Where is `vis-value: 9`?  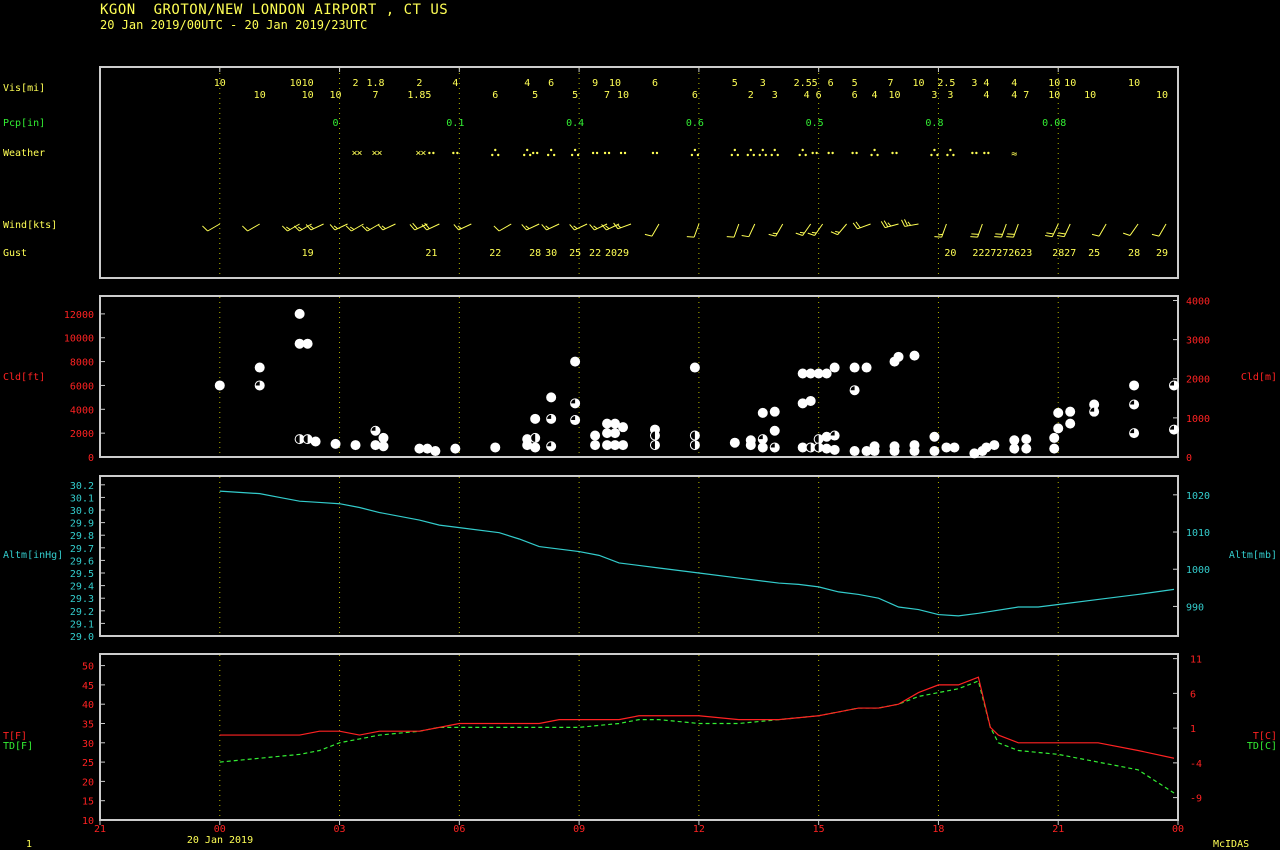 vis-value: 9 is located at coordinates (595, 83).